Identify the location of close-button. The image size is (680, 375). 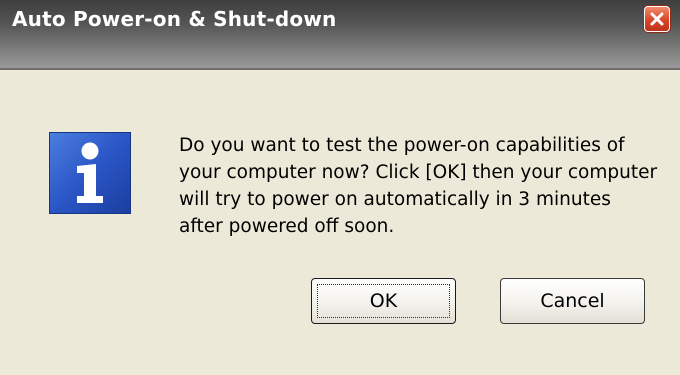
(657, 19).